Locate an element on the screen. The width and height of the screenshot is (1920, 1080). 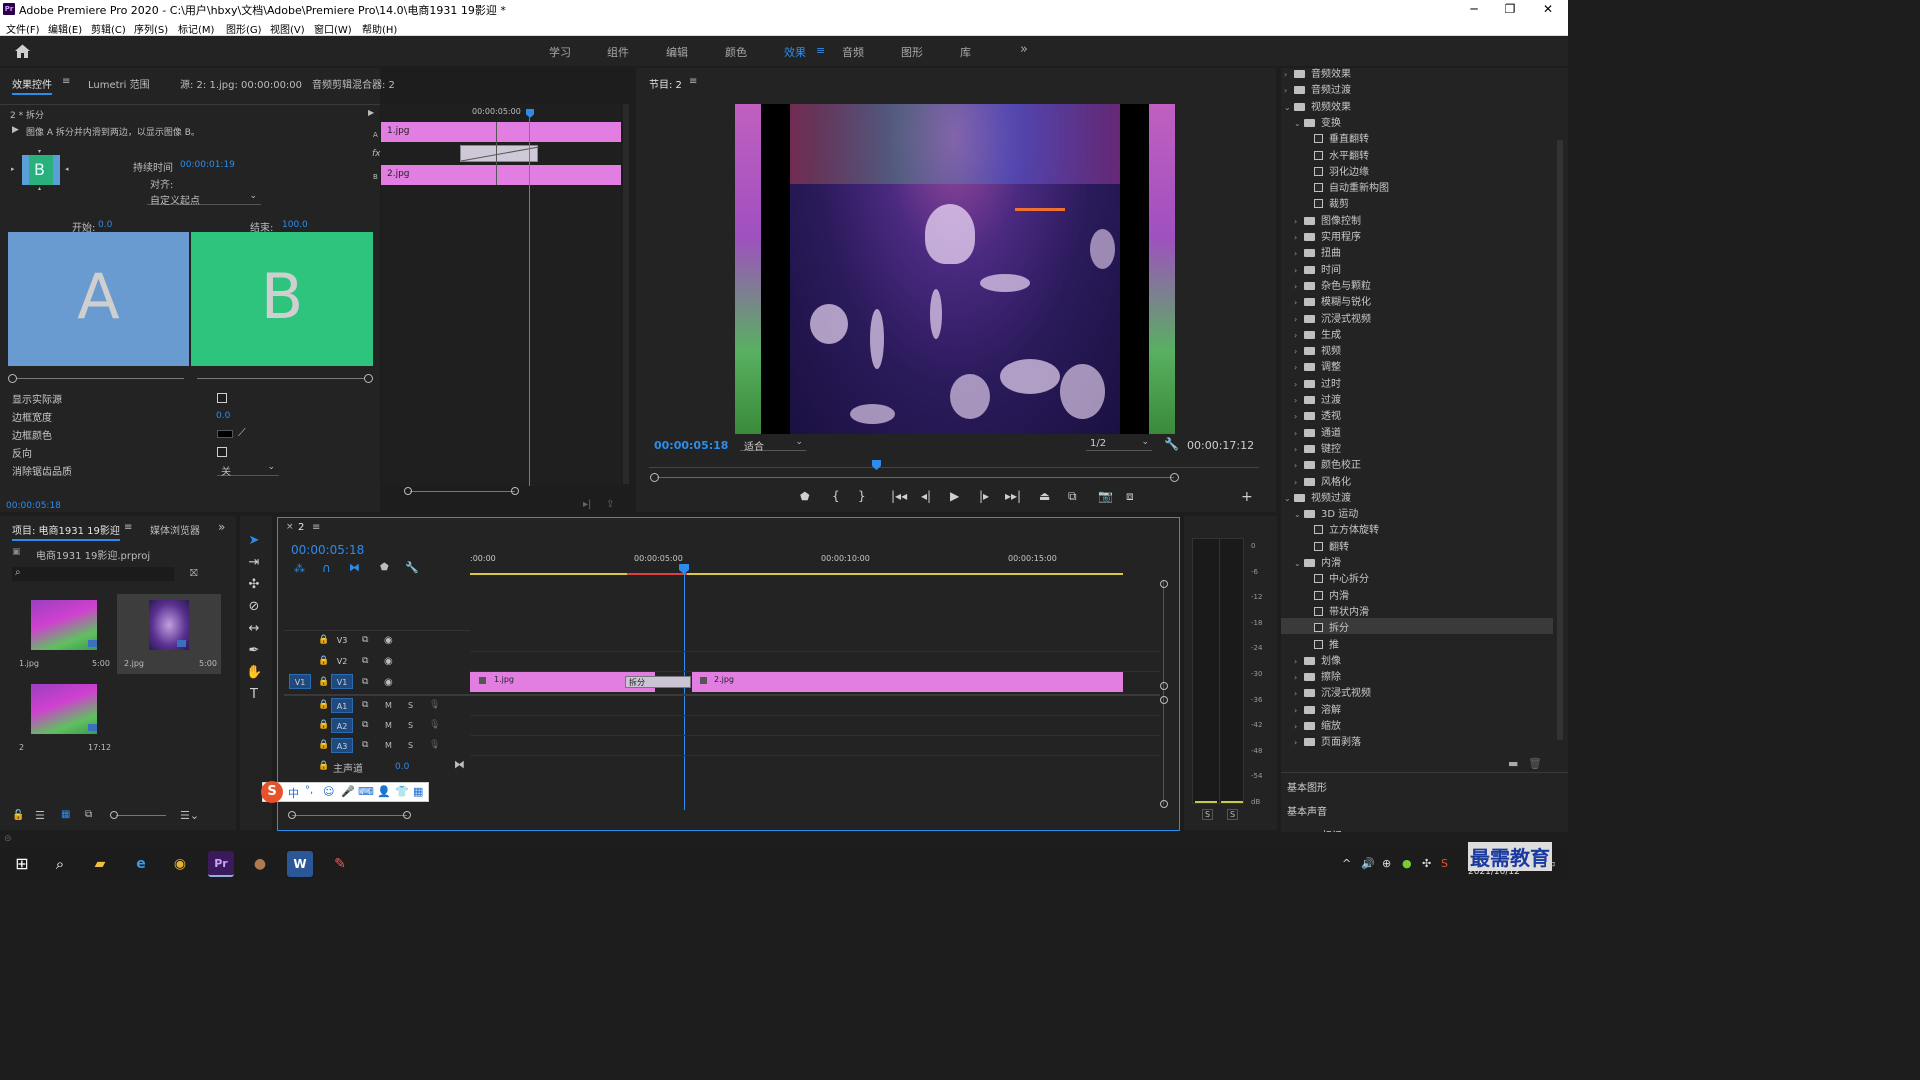
a3-mute: M is located at coordinates (388, 745).